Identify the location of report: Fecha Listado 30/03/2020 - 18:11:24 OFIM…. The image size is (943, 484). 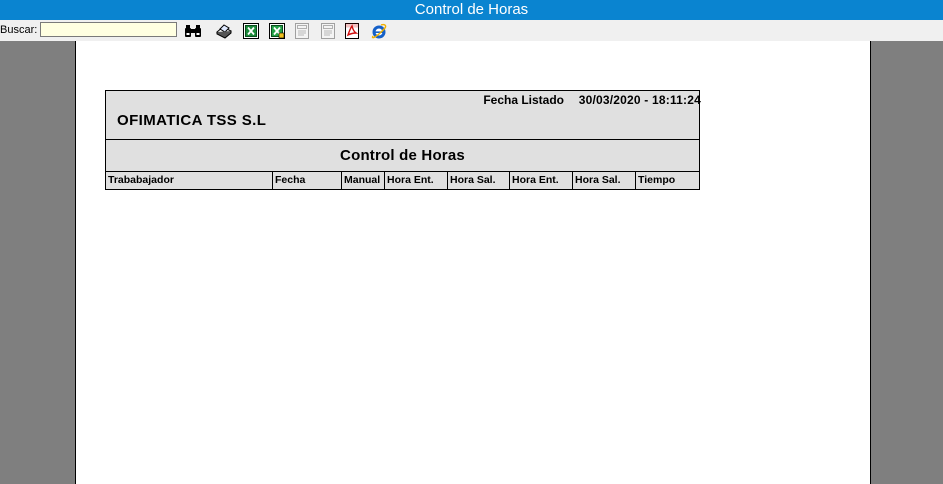
(403, 140).